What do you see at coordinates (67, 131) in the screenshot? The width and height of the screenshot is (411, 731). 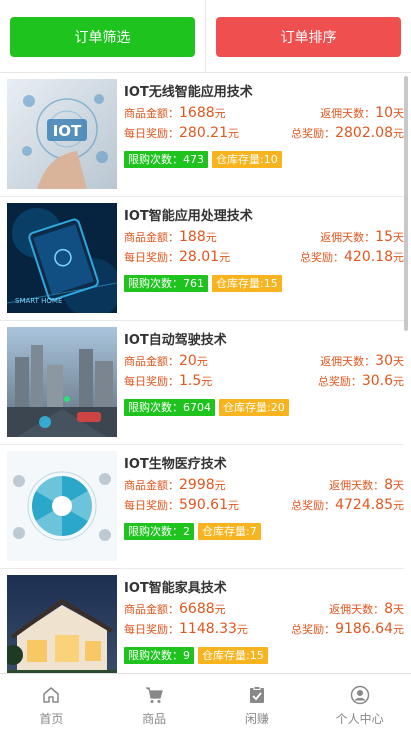 I see `svg-text: IOT` at bounding box center [67, 131].